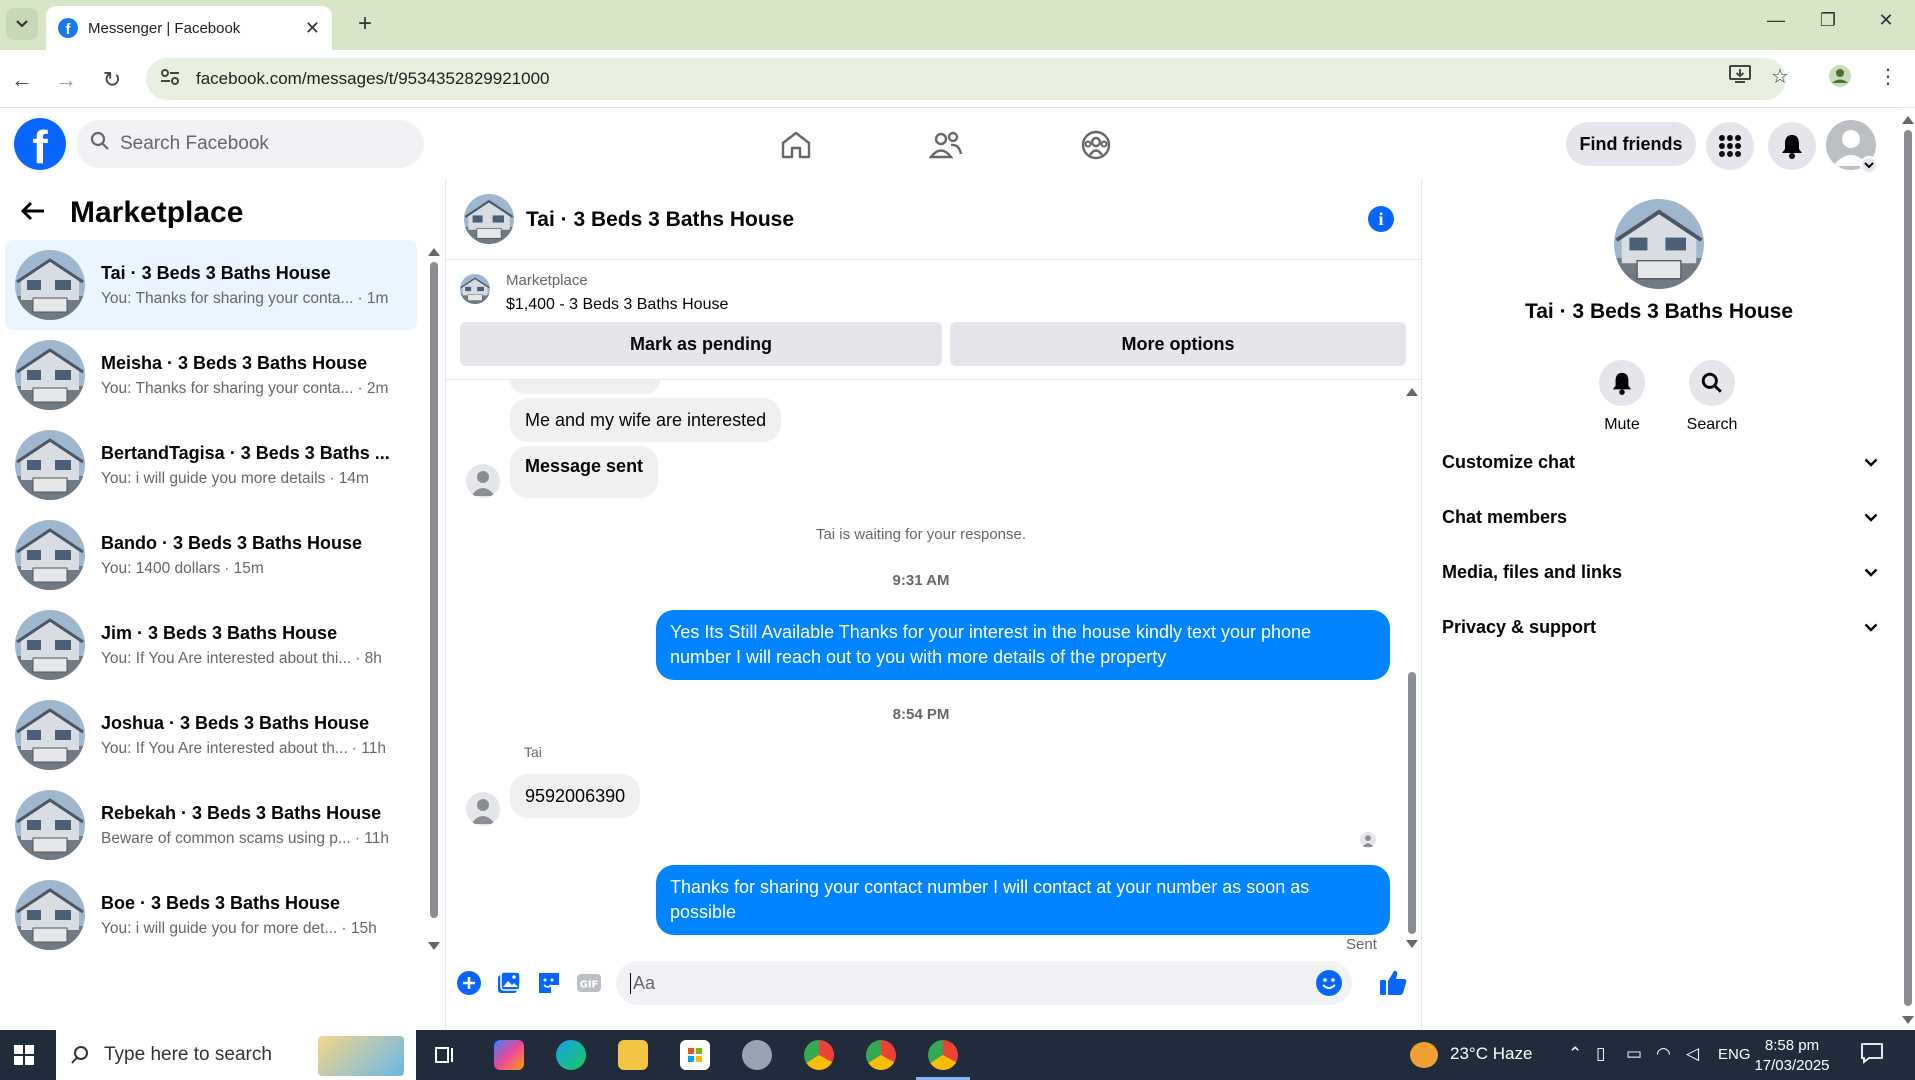 The image size is (1915, 1080). What do you see at coordinates (547, 280) in the screenshot?
I see `listing-label: Marketplace` at bounding box center [547, 280].